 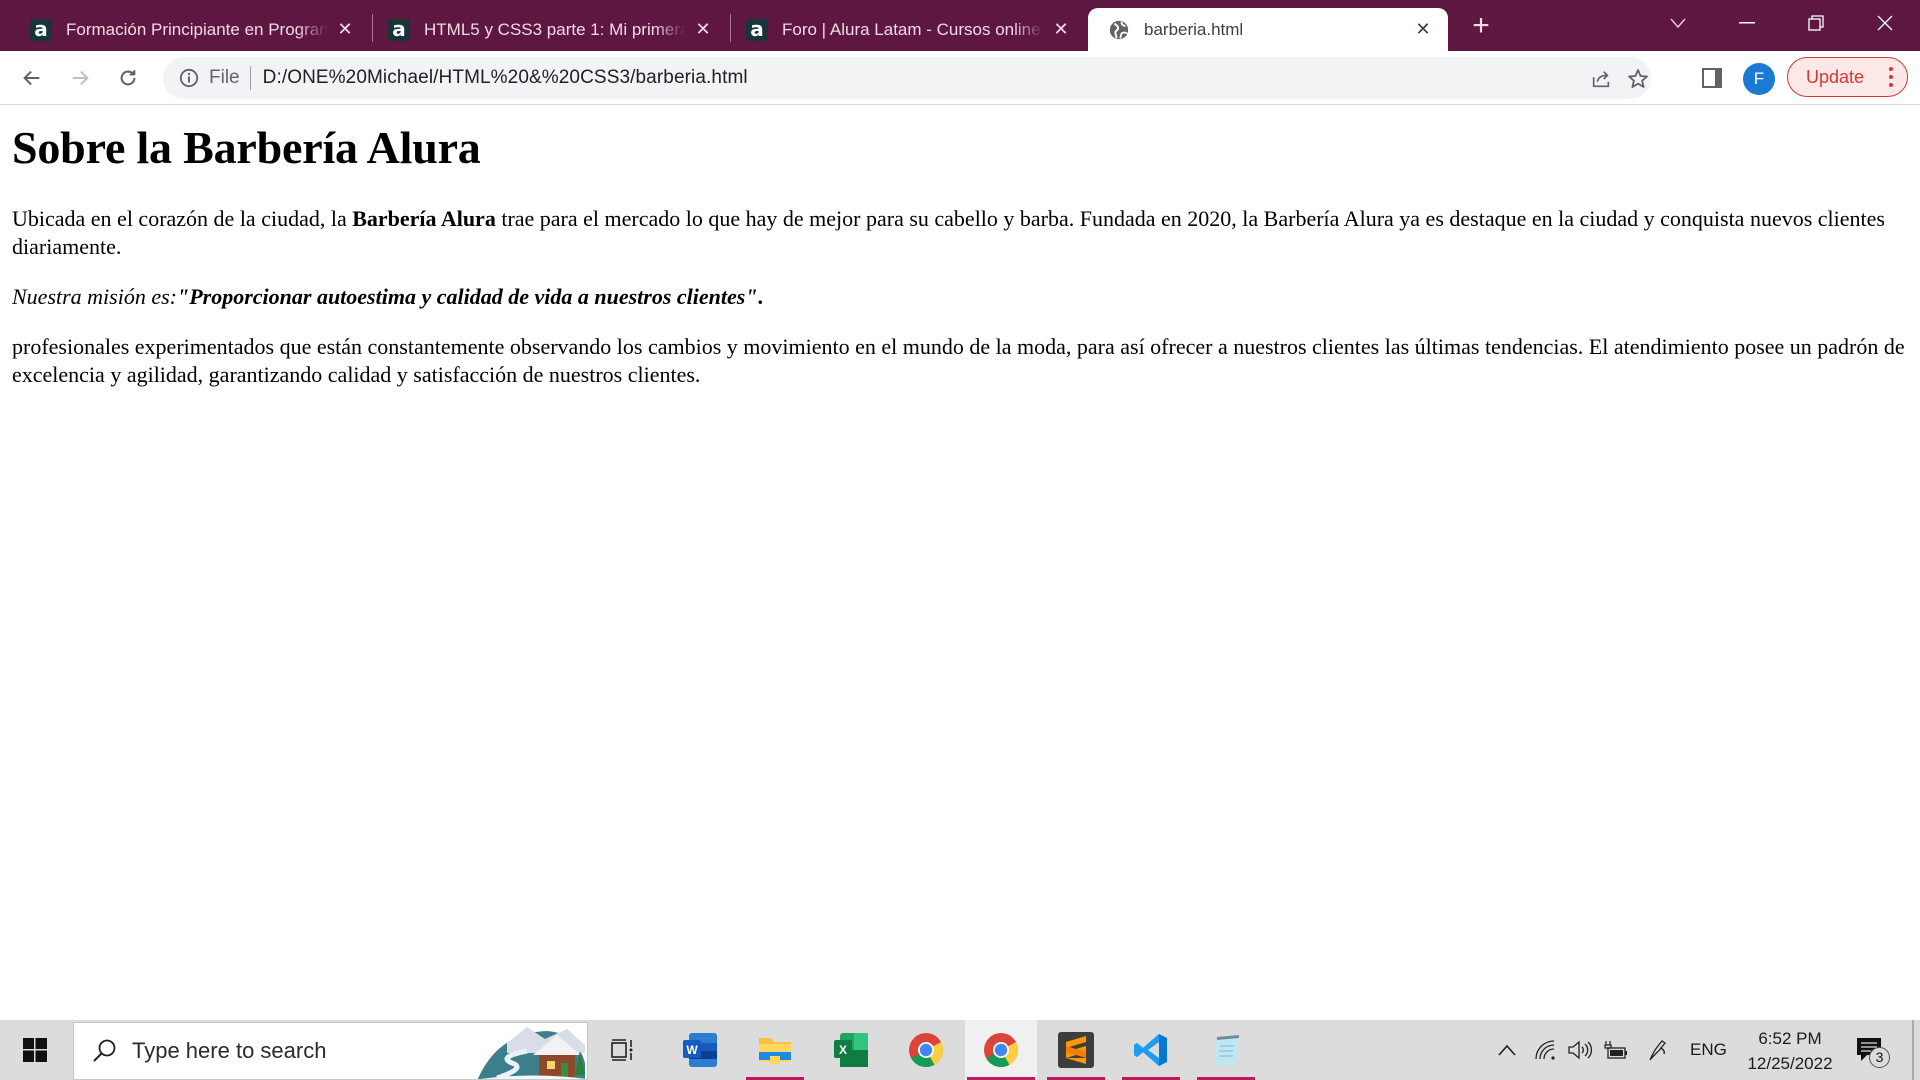 What do you see at coordinates (1879, 1057) in the screenshot?
I see `notification-count-badge: 3` at bounding box center [1879, 1057].